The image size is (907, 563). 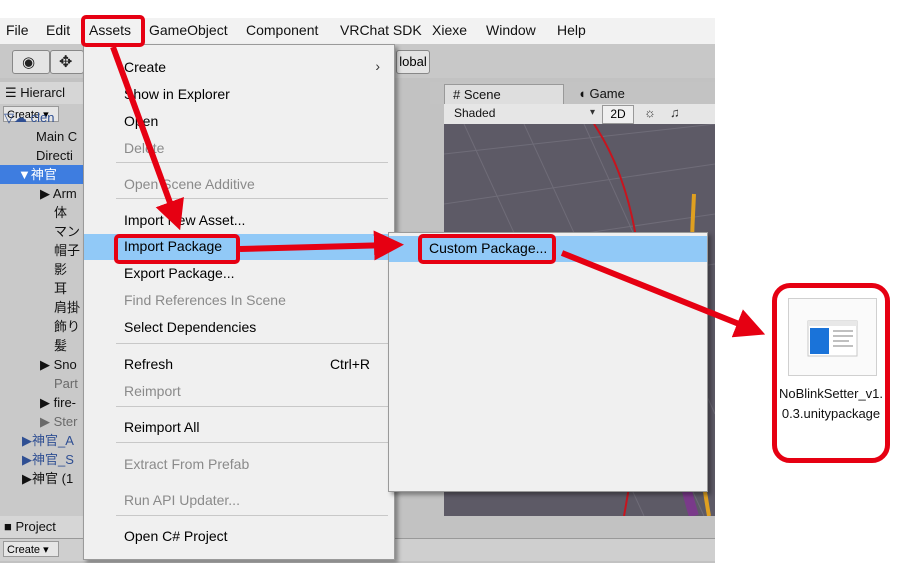 I want to click on arrow-import-to-custom, so click(x=321, y=245).